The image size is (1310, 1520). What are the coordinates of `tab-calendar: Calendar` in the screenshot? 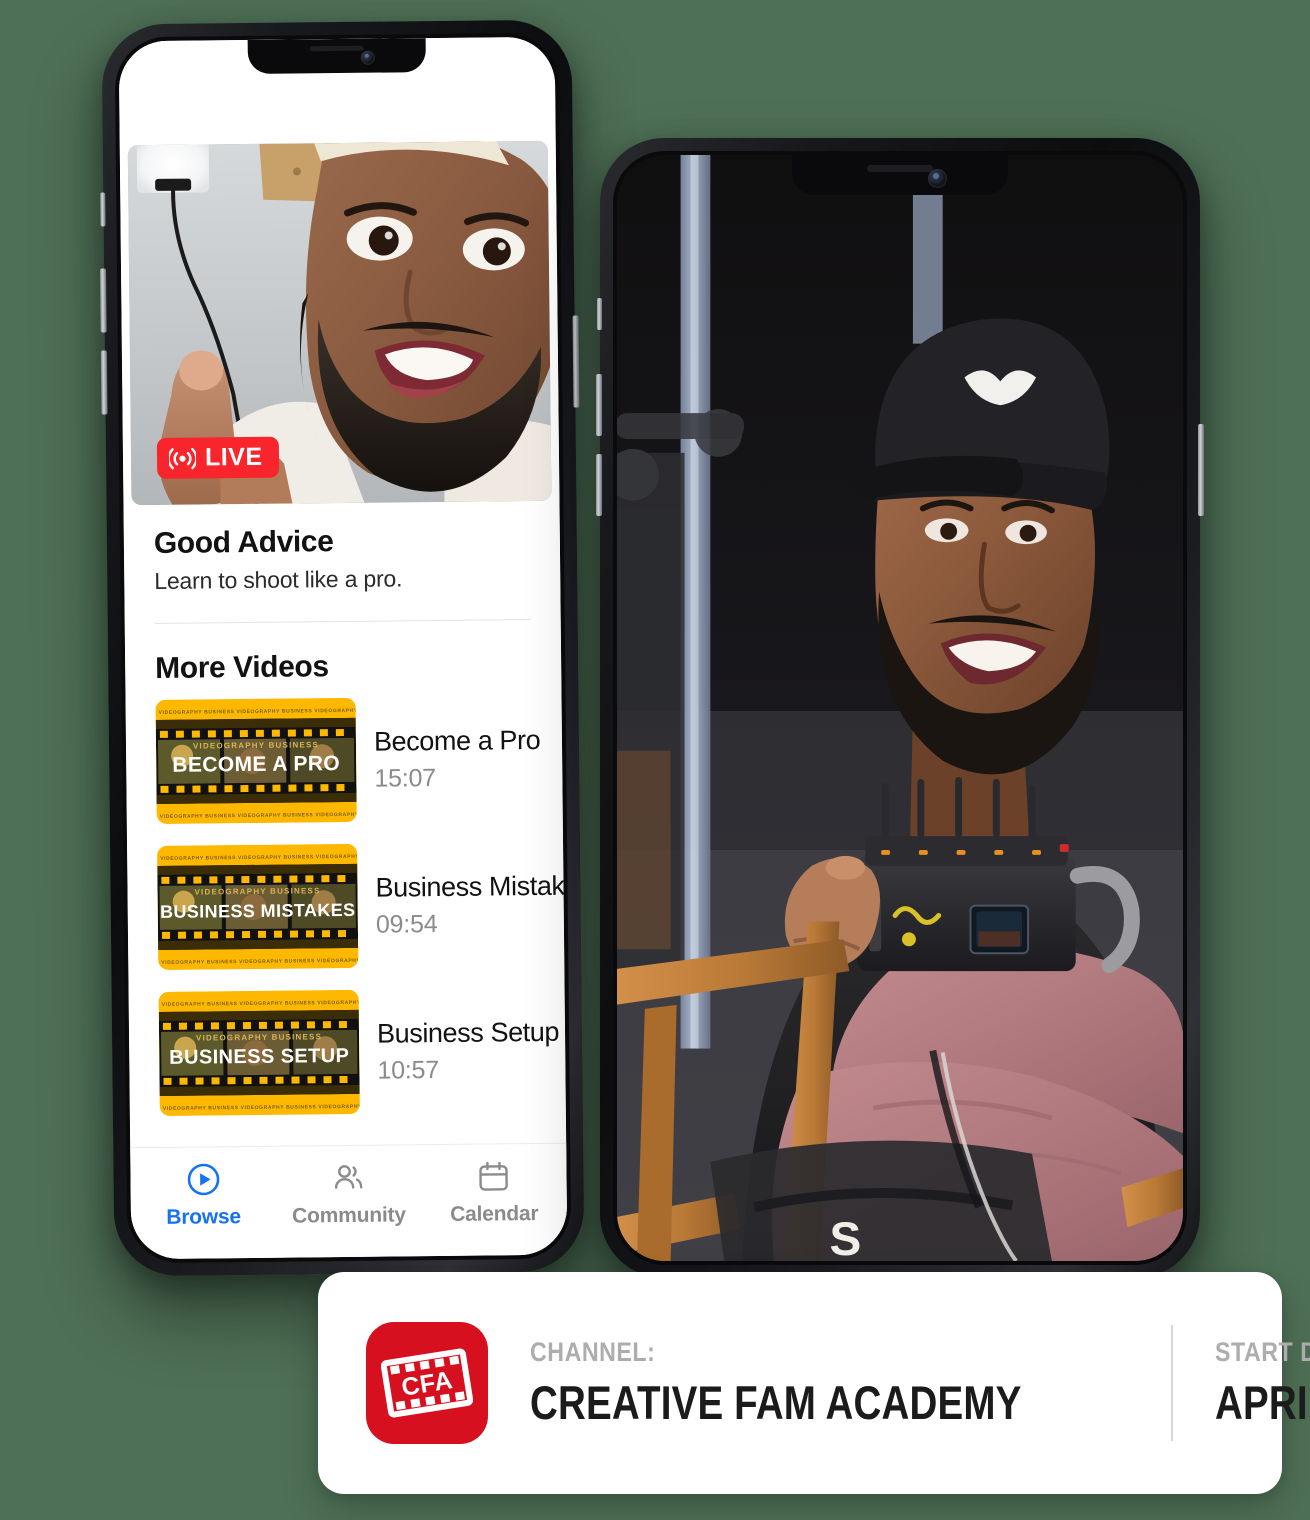 It's located at (494, 1193).